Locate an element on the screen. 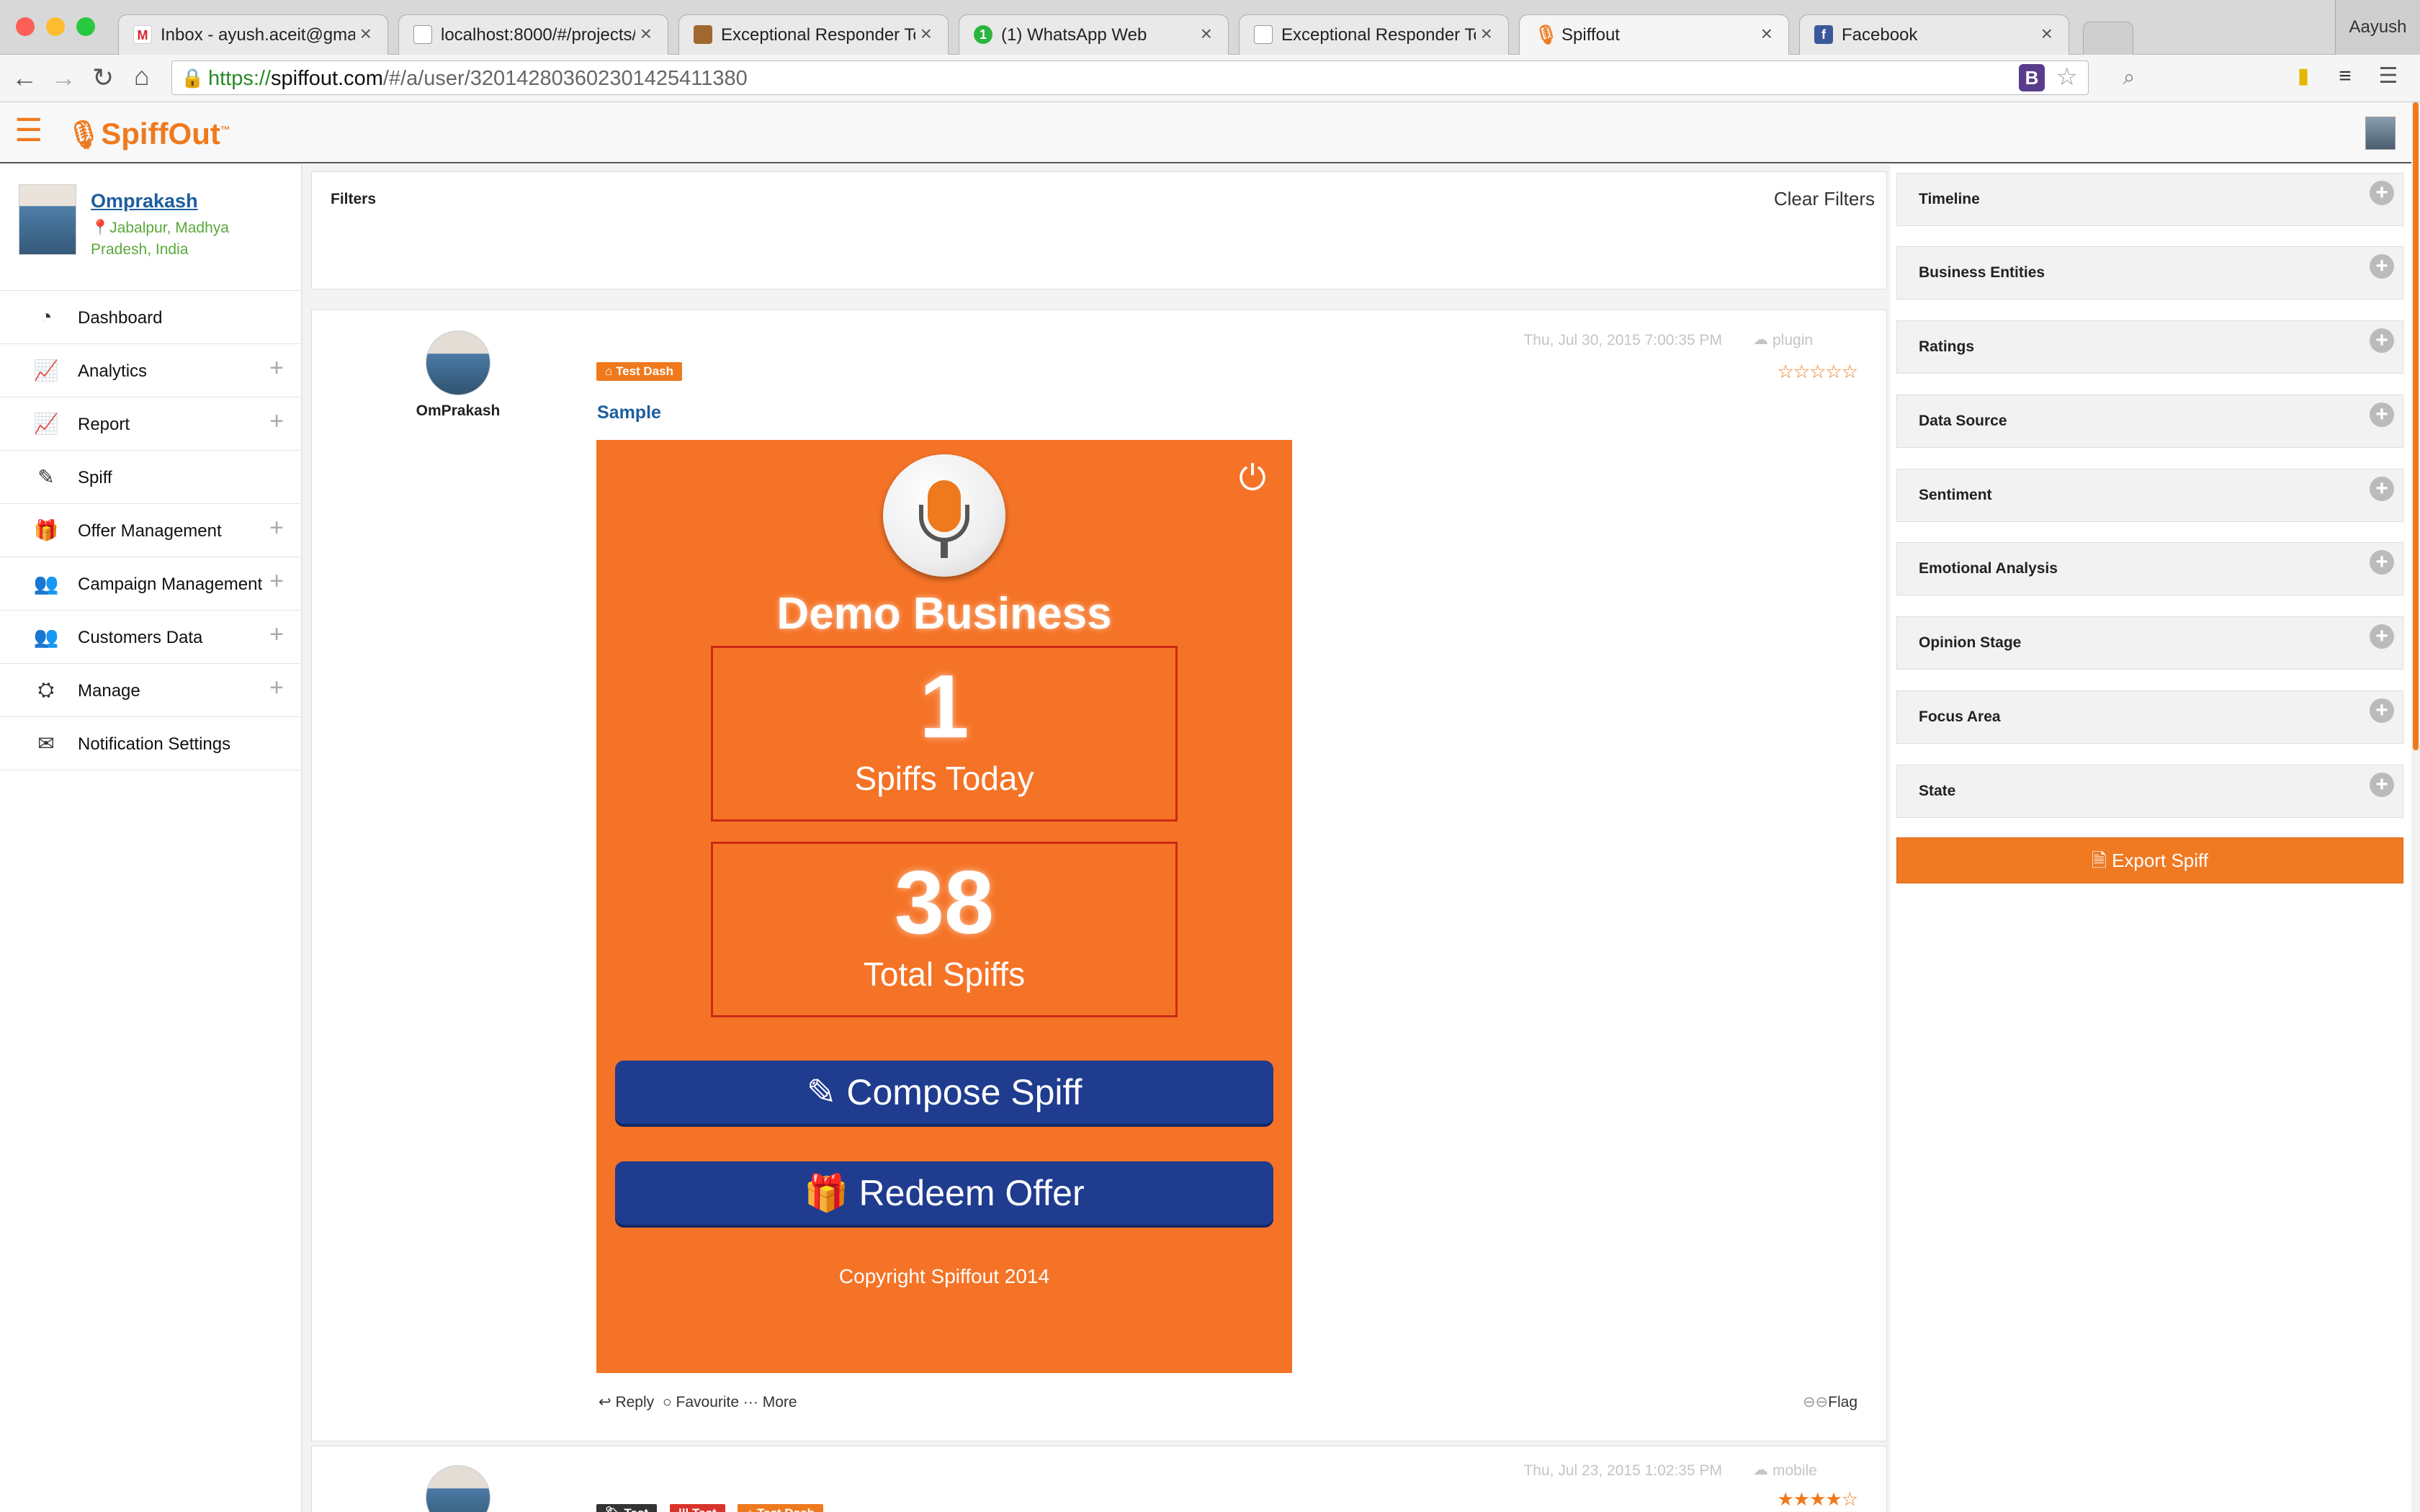 This screenshot has height=1512, width=2420. header-avatar is located at coordinates (2380, 133).